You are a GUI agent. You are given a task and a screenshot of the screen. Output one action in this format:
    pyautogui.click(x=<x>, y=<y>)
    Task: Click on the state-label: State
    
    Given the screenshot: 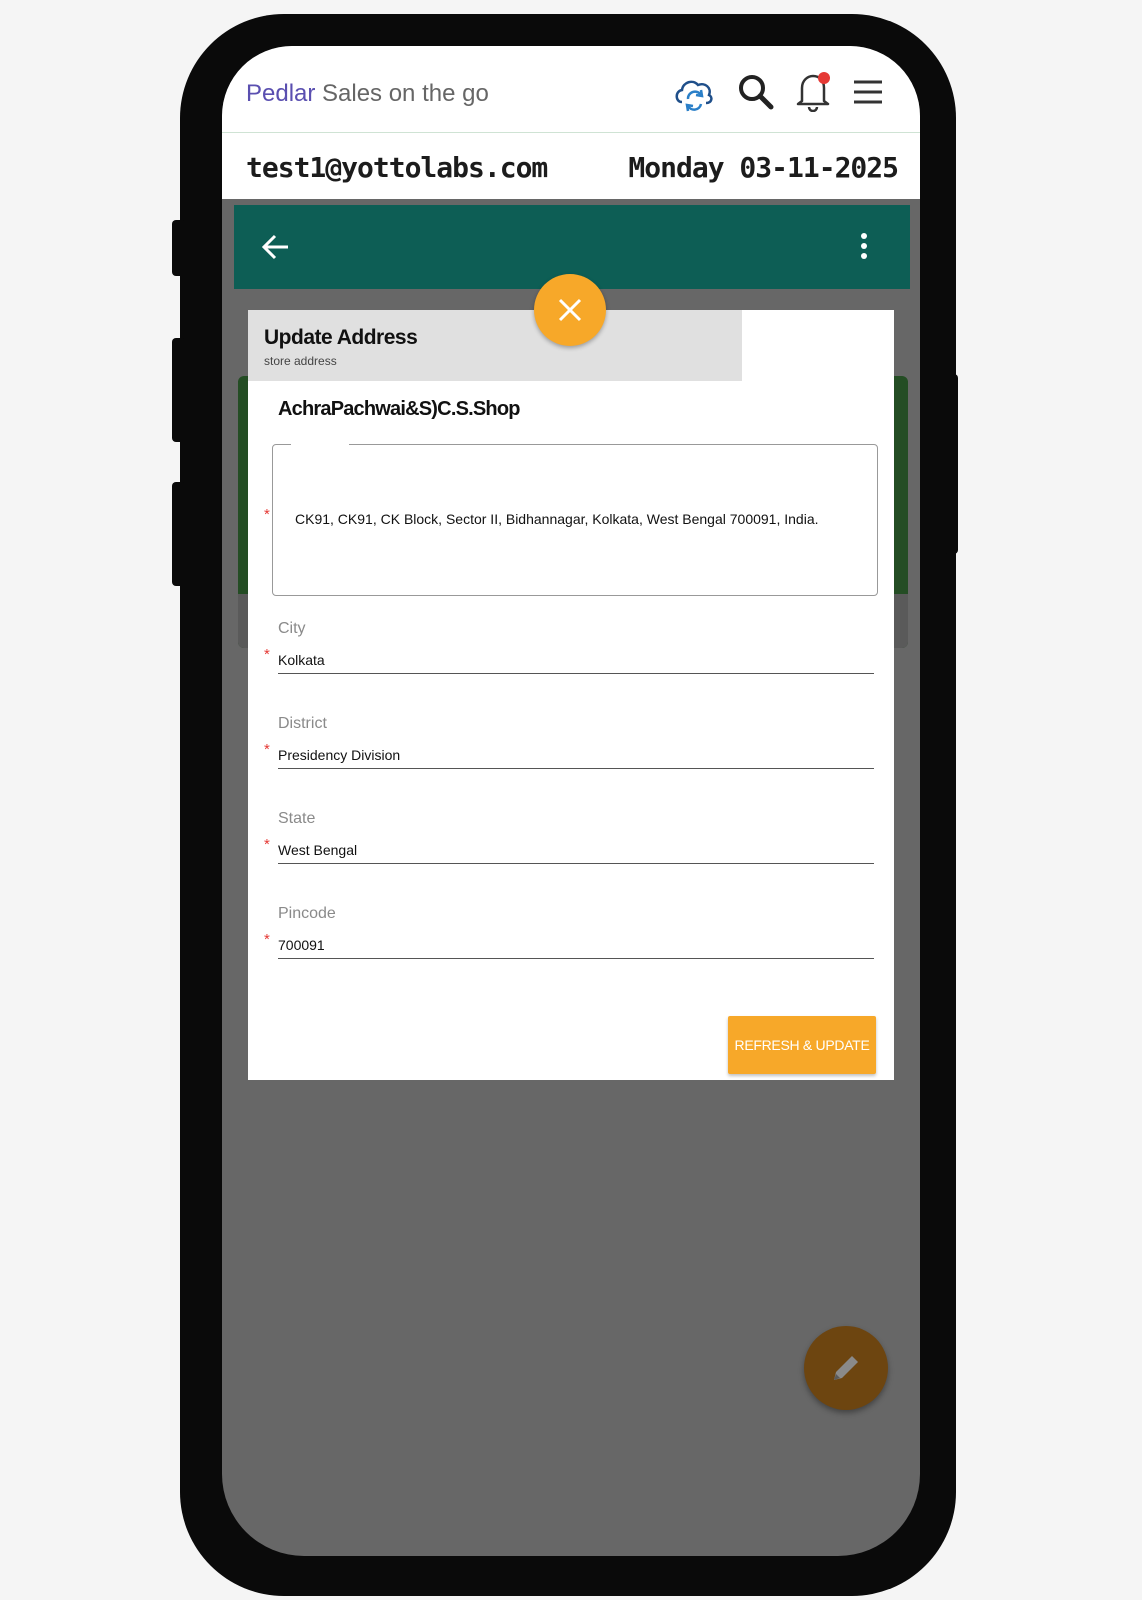 What is the action you would take?
    pyautogui.click(x=297, y=818)
    